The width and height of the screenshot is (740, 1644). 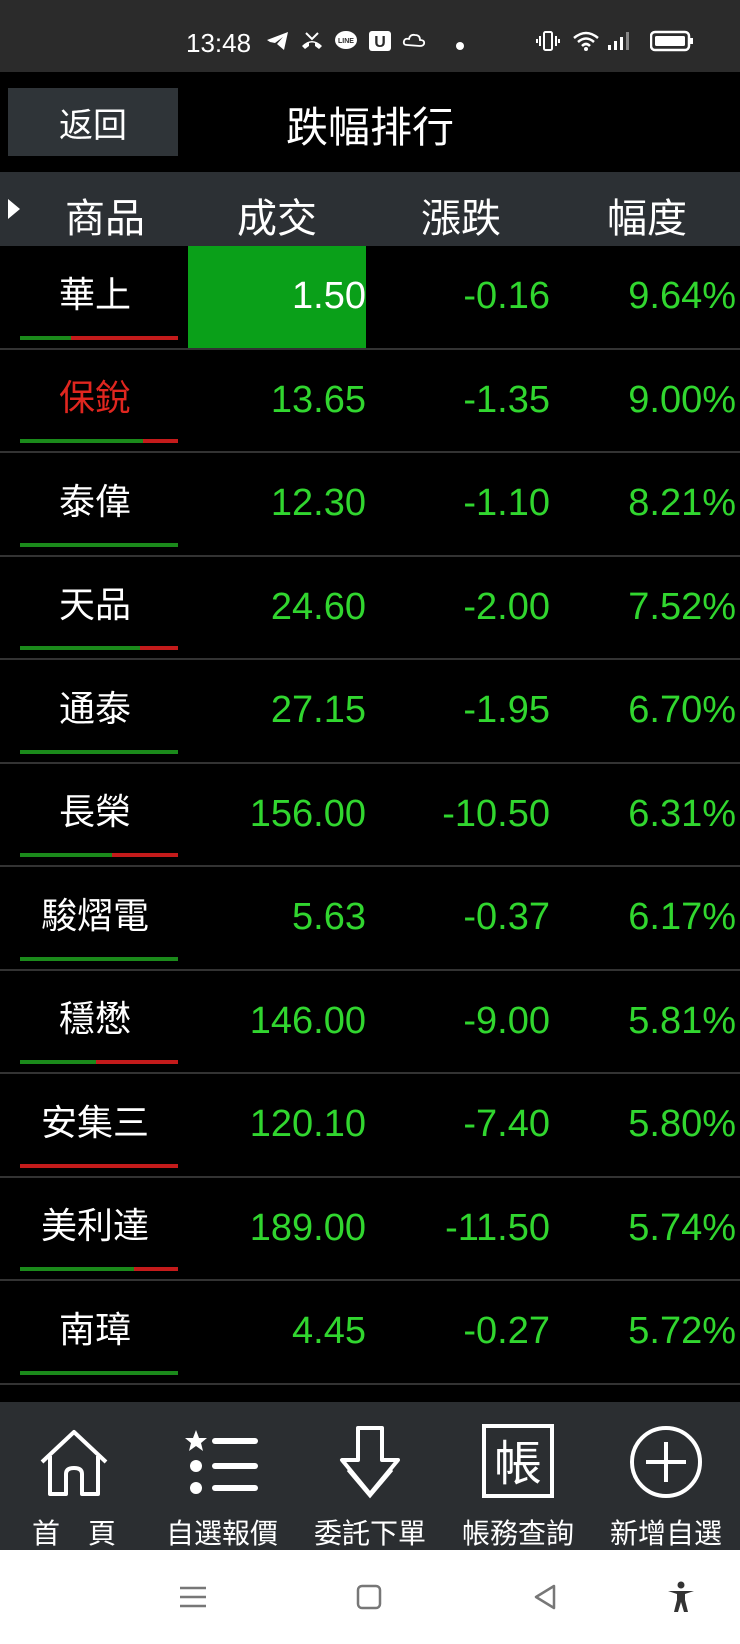 What do you see at coordinates (647, 215) in the screenshot?
I see `column-header-percent: 幅度` at bounding box center [647, 215].